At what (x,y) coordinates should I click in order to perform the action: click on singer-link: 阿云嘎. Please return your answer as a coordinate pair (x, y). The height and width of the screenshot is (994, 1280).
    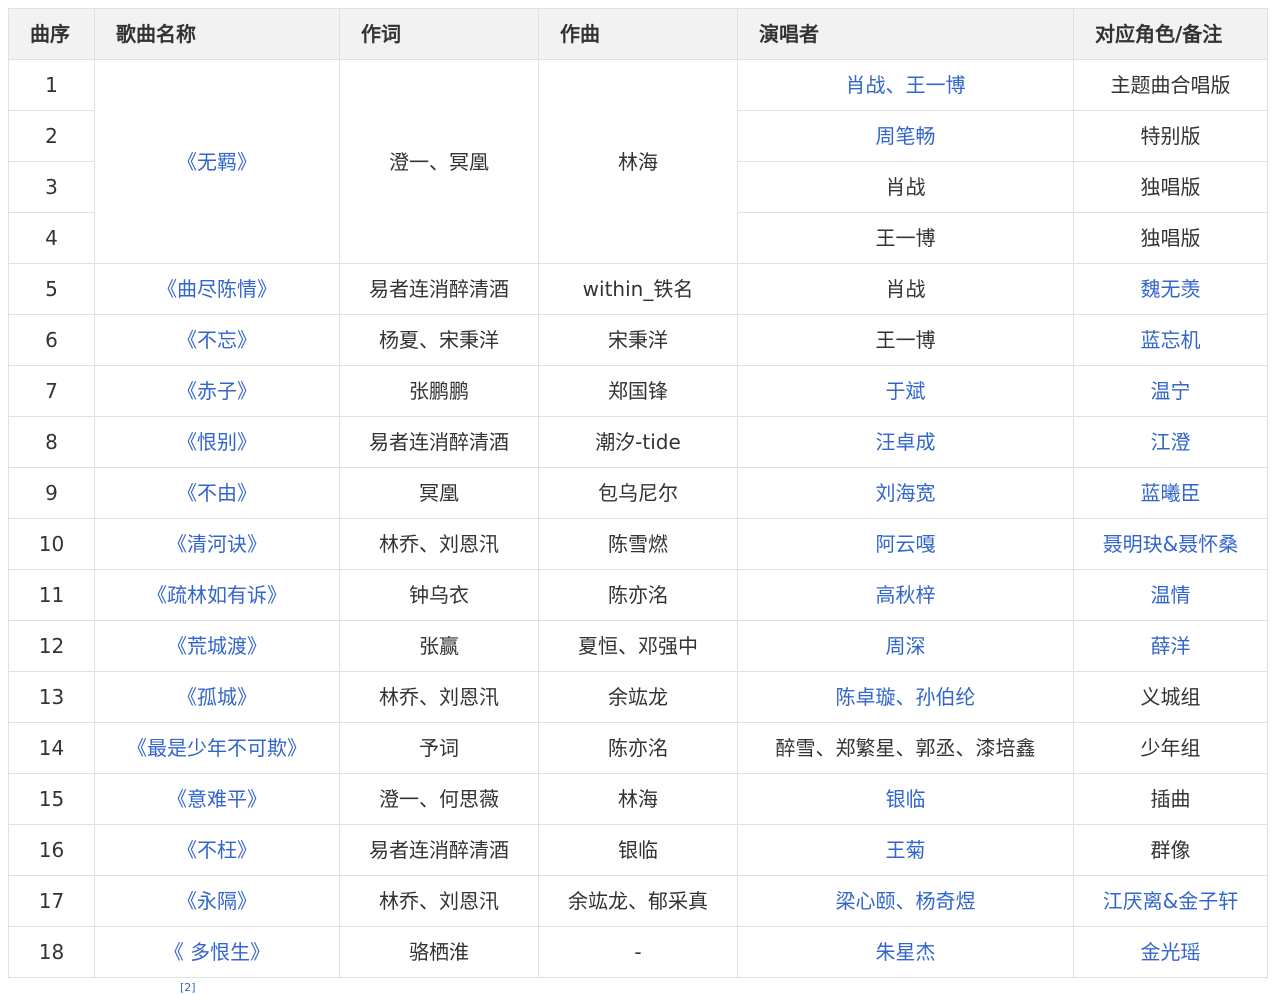
    Looking at the image, I should click on (905, 544).